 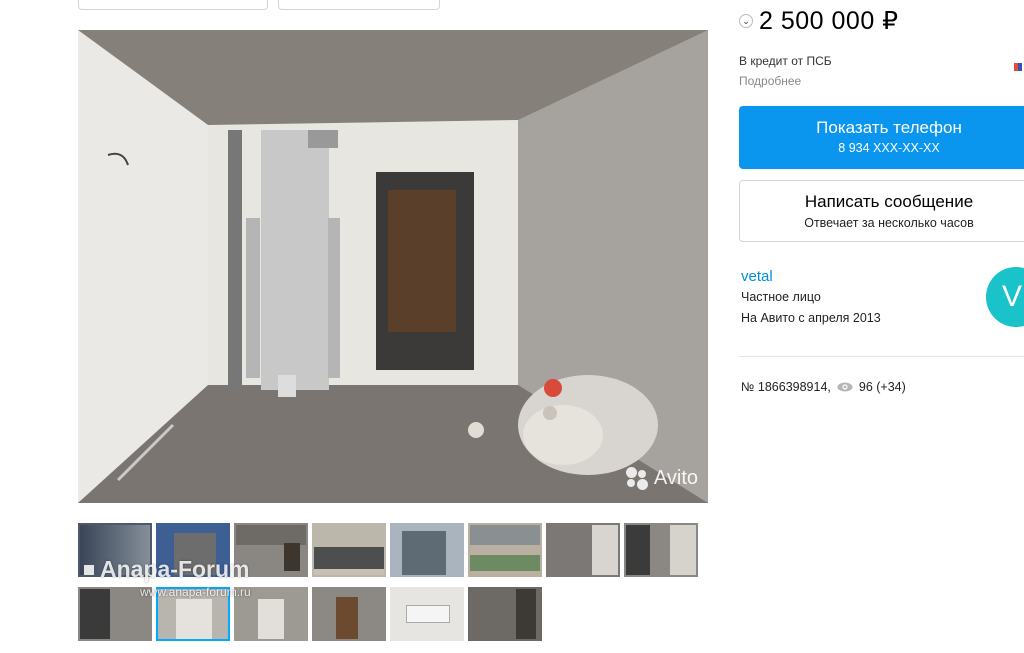 I want to click on seller-name-link: vetal, so click(x=757, y=276).